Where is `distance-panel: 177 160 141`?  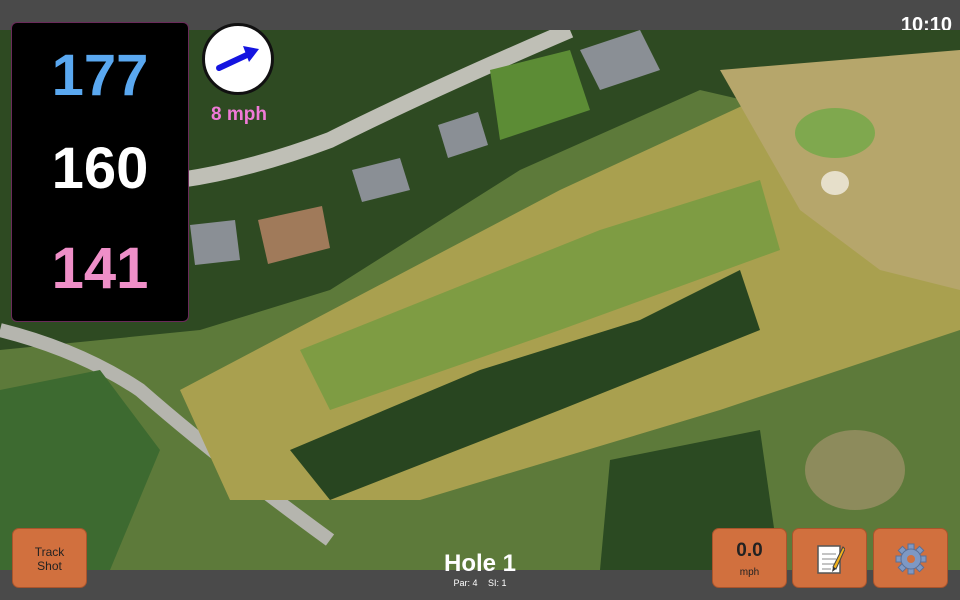 distance-panel: 177 160 141 is located at coordinates (100, 172).